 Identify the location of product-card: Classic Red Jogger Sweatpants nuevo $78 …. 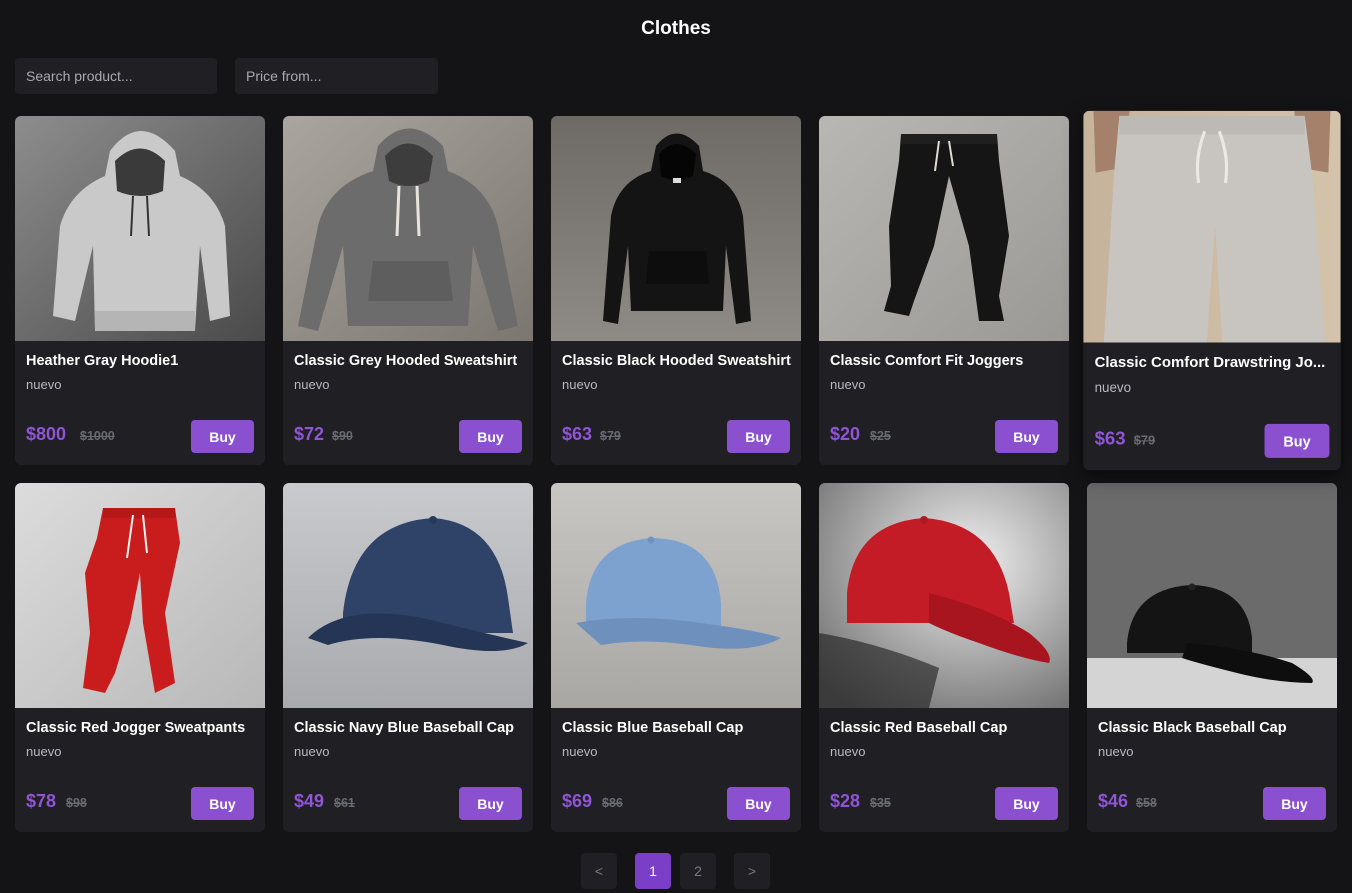
(140, 657).